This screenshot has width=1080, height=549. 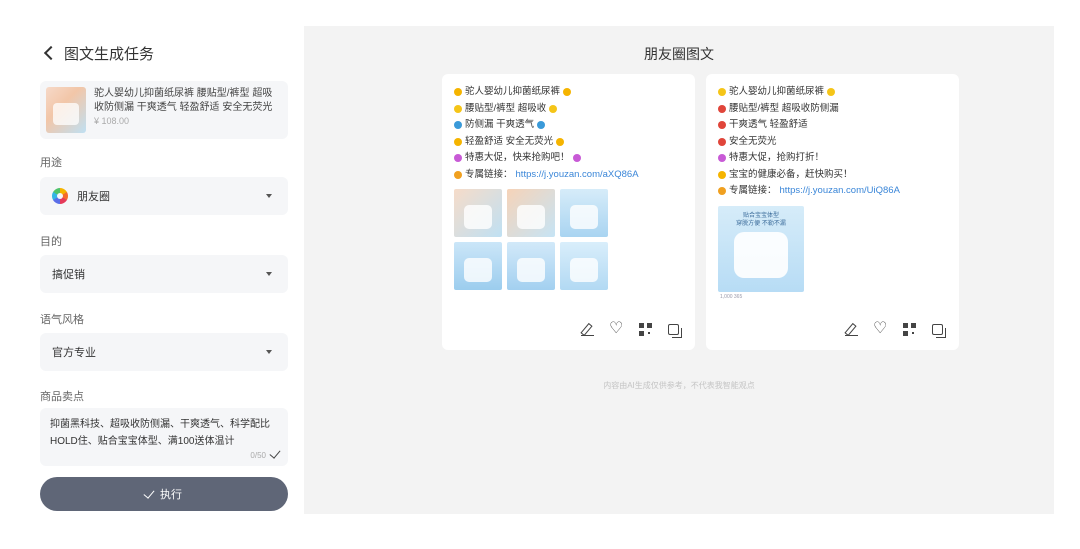 I want to click on card1-line: 特惠大促，快来抢购吧！, so click(x=568, y=158).